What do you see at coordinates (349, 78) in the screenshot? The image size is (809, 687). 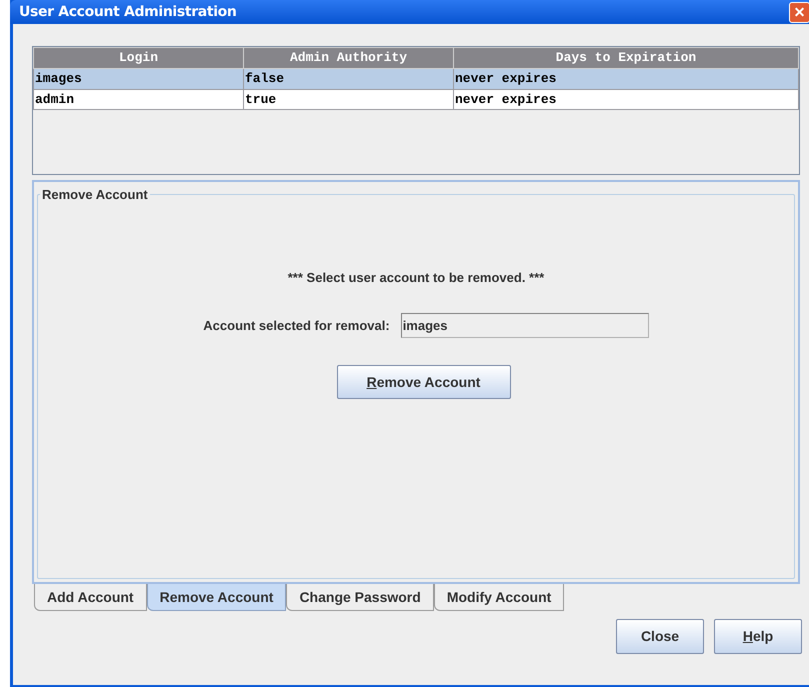 I see `table-cell: false` at bounding box center [349, 78].